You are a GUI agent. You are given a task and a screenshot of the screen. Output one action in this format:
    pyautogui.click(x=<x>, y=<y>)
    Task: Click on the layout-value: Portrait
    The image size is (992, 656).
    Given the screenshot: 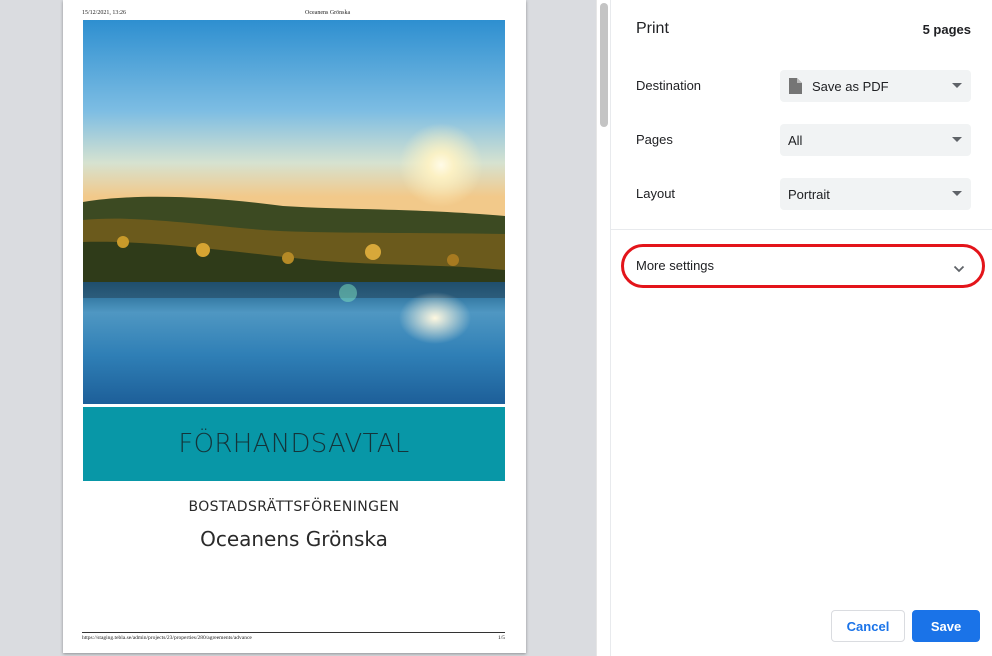 What is the action you would take?
    pyautogui.click(x=809, y=194)
    